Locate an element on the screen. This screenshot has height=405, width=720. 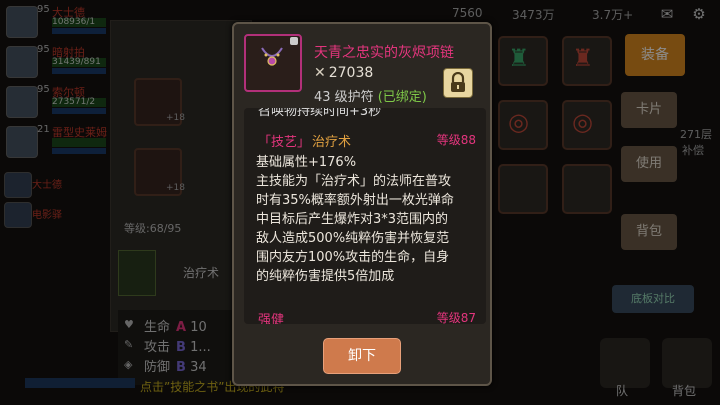
supplement-text: 补偿 is located at coordinates (693, 150).